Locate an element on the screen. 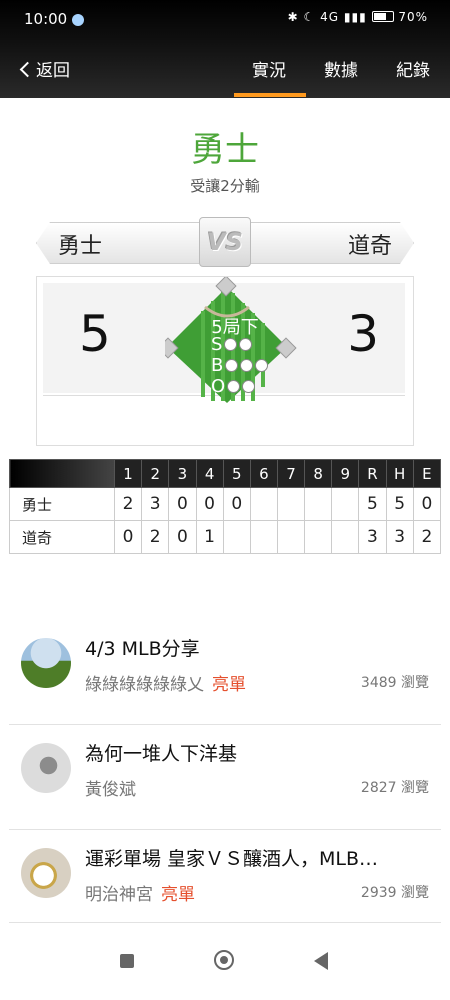  list-item: 4/3 MLB分享 綠綠綠綠綠綠乂 亮單 3489 瀏覽 is located at coordinates (225, 672).